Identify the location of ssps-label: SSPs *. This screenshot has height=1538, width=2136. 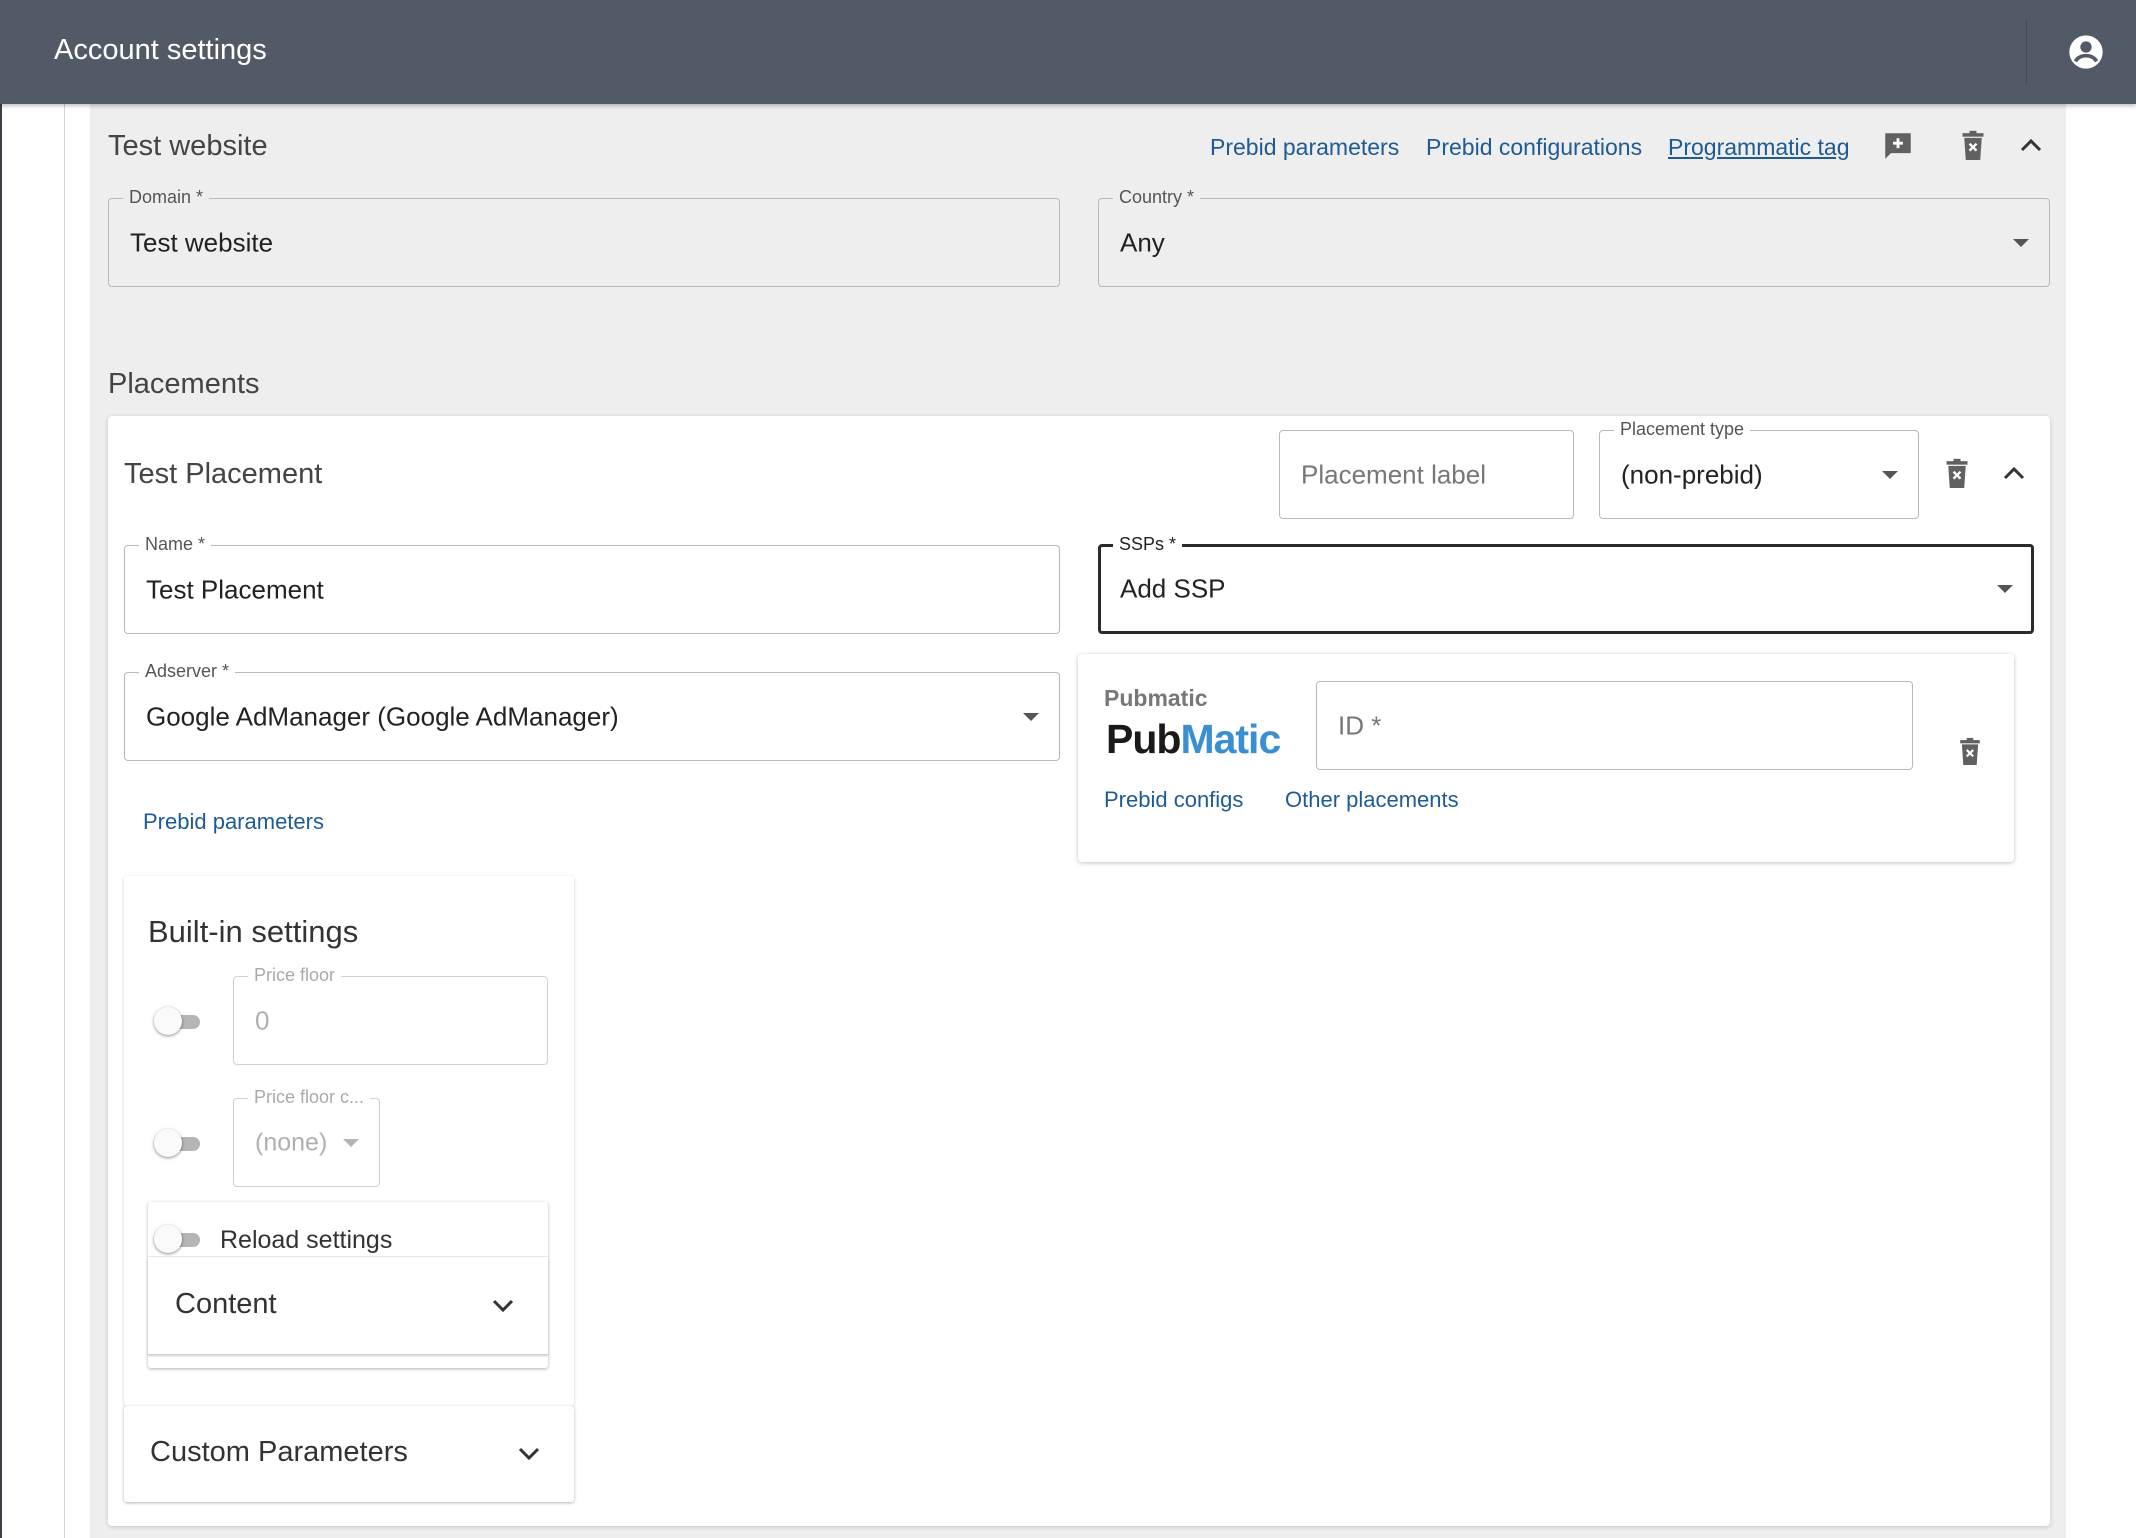
(1148, 544).